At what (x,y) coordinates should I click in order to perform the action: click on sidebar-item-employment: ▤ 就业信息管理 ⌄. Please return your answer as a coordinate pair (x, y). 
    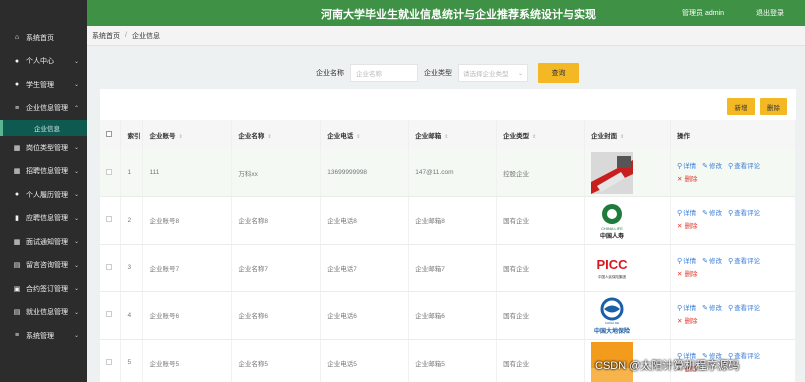
    Looking at the image, I should click on (43, 313).